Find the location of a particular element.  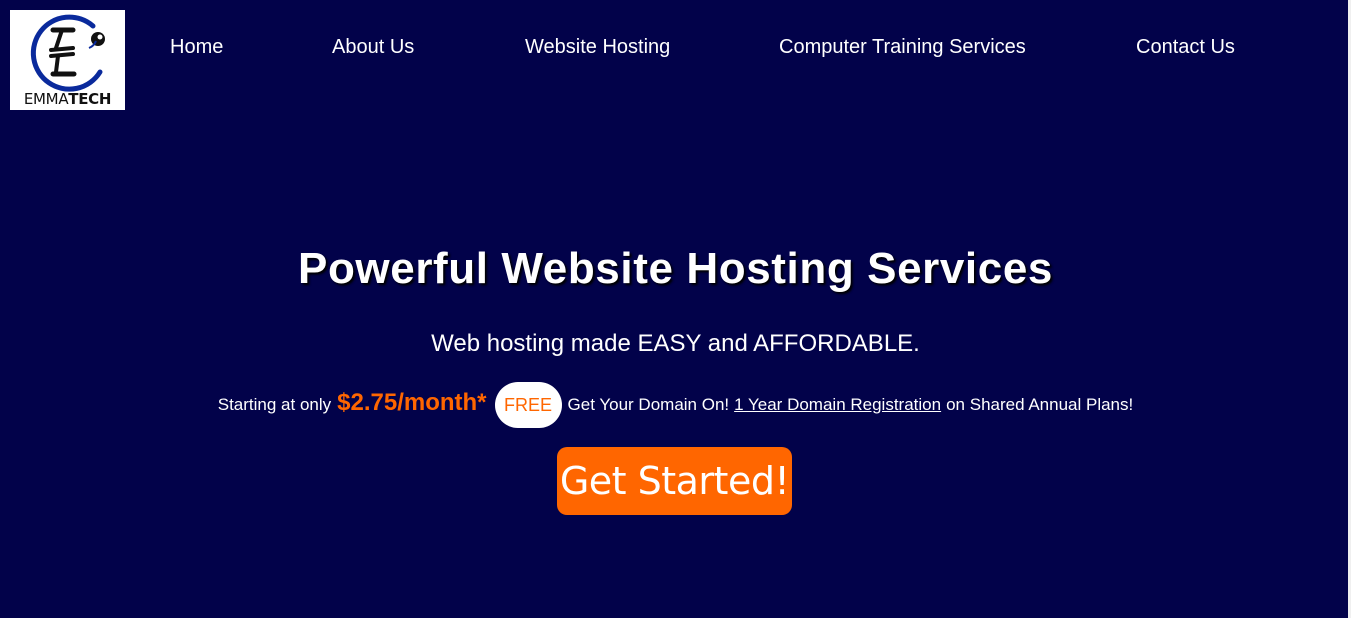

free-badge: FREE is located at coordinates (528, 405).